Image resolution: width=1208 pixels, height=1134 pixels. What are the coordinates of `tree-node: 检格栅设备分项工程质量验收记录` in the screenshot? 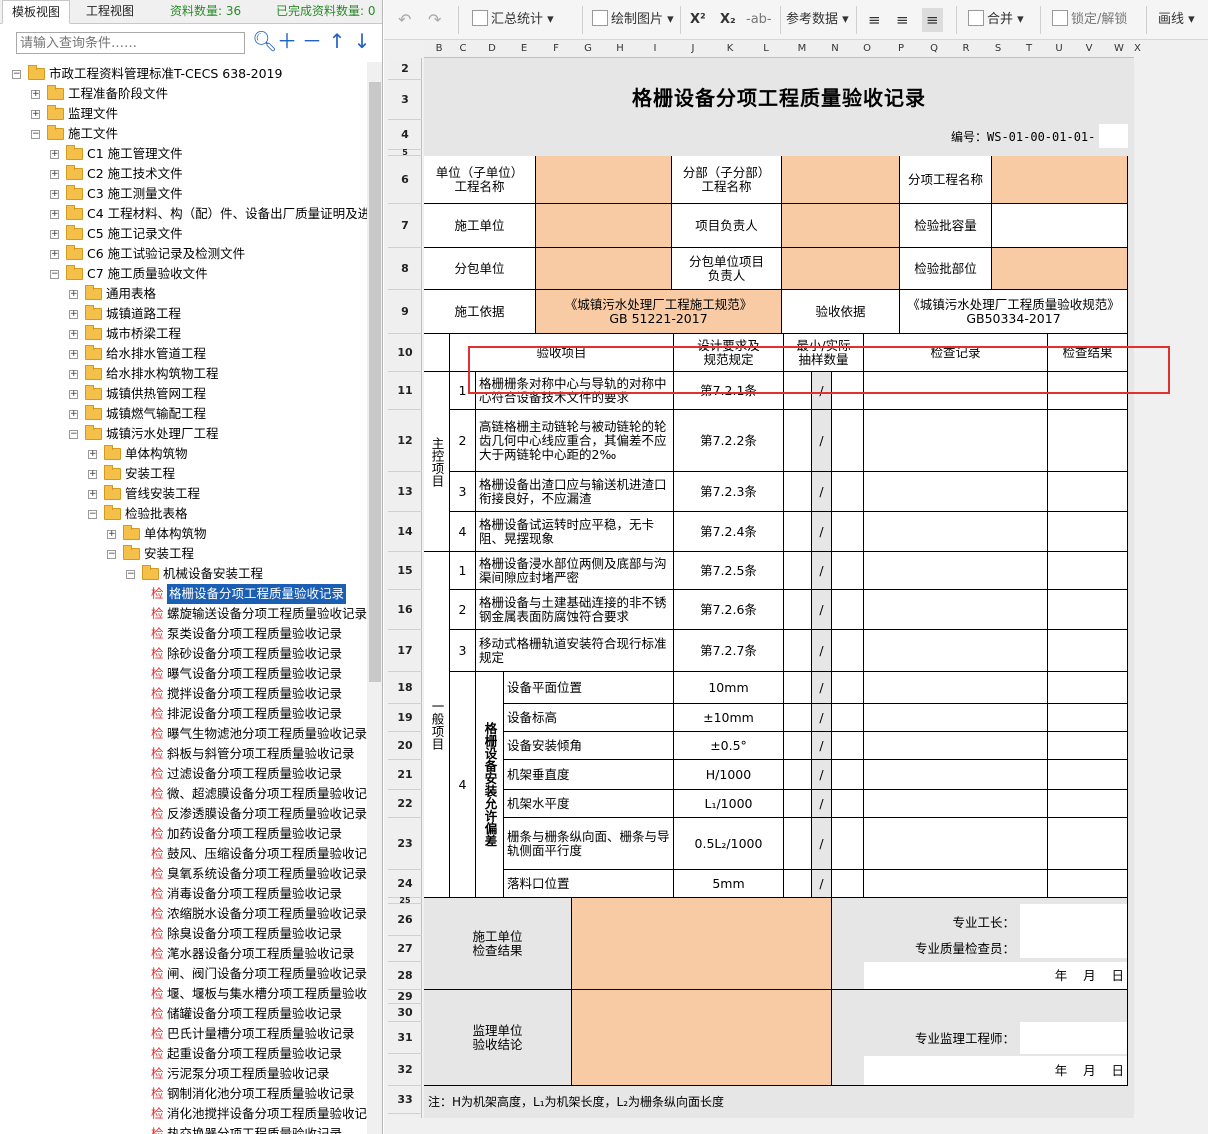 It's located at (183, 594).